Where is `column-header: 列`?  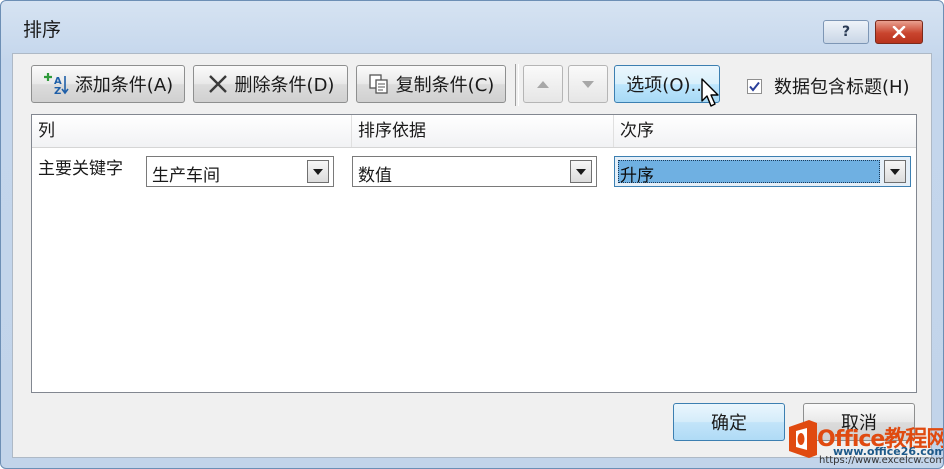
column-header: 列 is located at coordinates (192, 131).